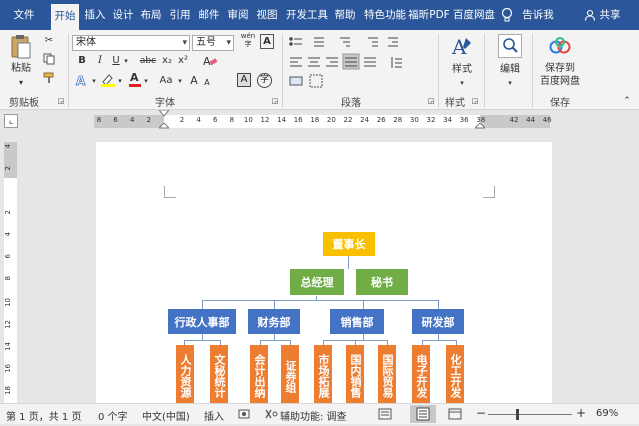  Describe the element at coordinates (126, 61) in the screenshot. I see `underline-dropdown-icon: ▾` at that location.